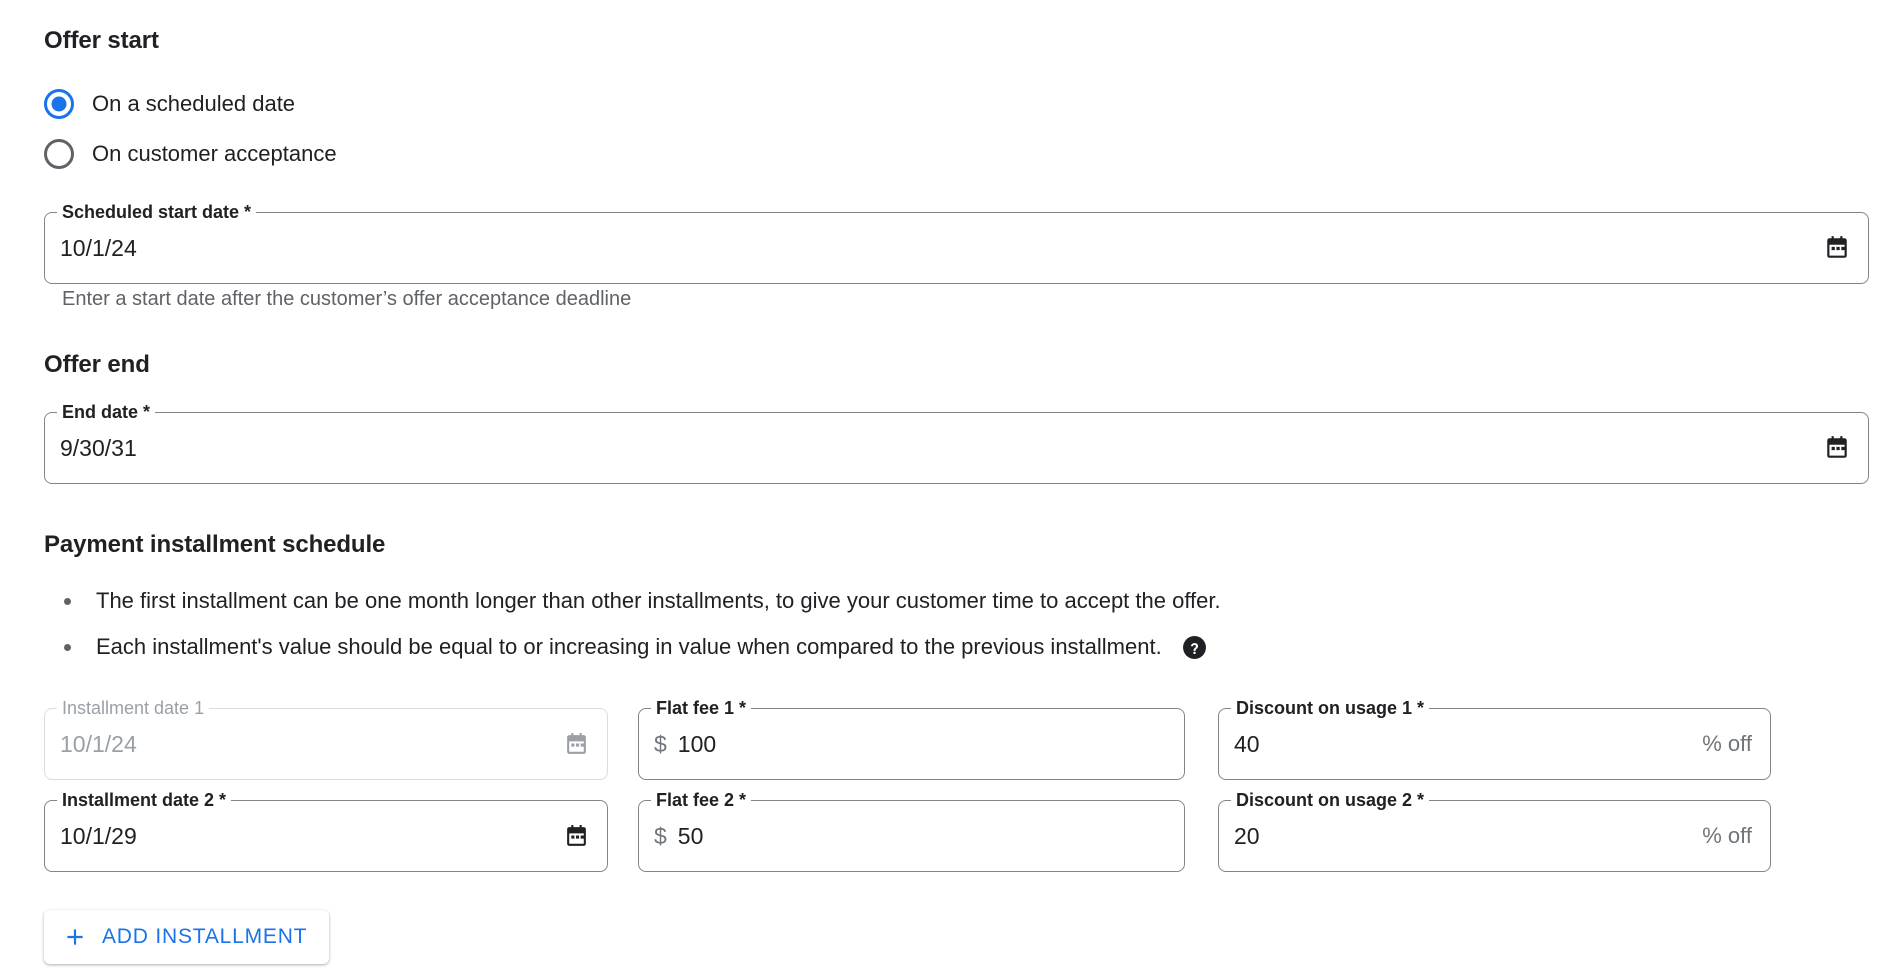 The image size is (1900, 976). What do you see at coordinates (214, 153) in the screenshot?
I see `radio-label-customer-acceptance: On customer acceptance` at bounding box center [214, 153].